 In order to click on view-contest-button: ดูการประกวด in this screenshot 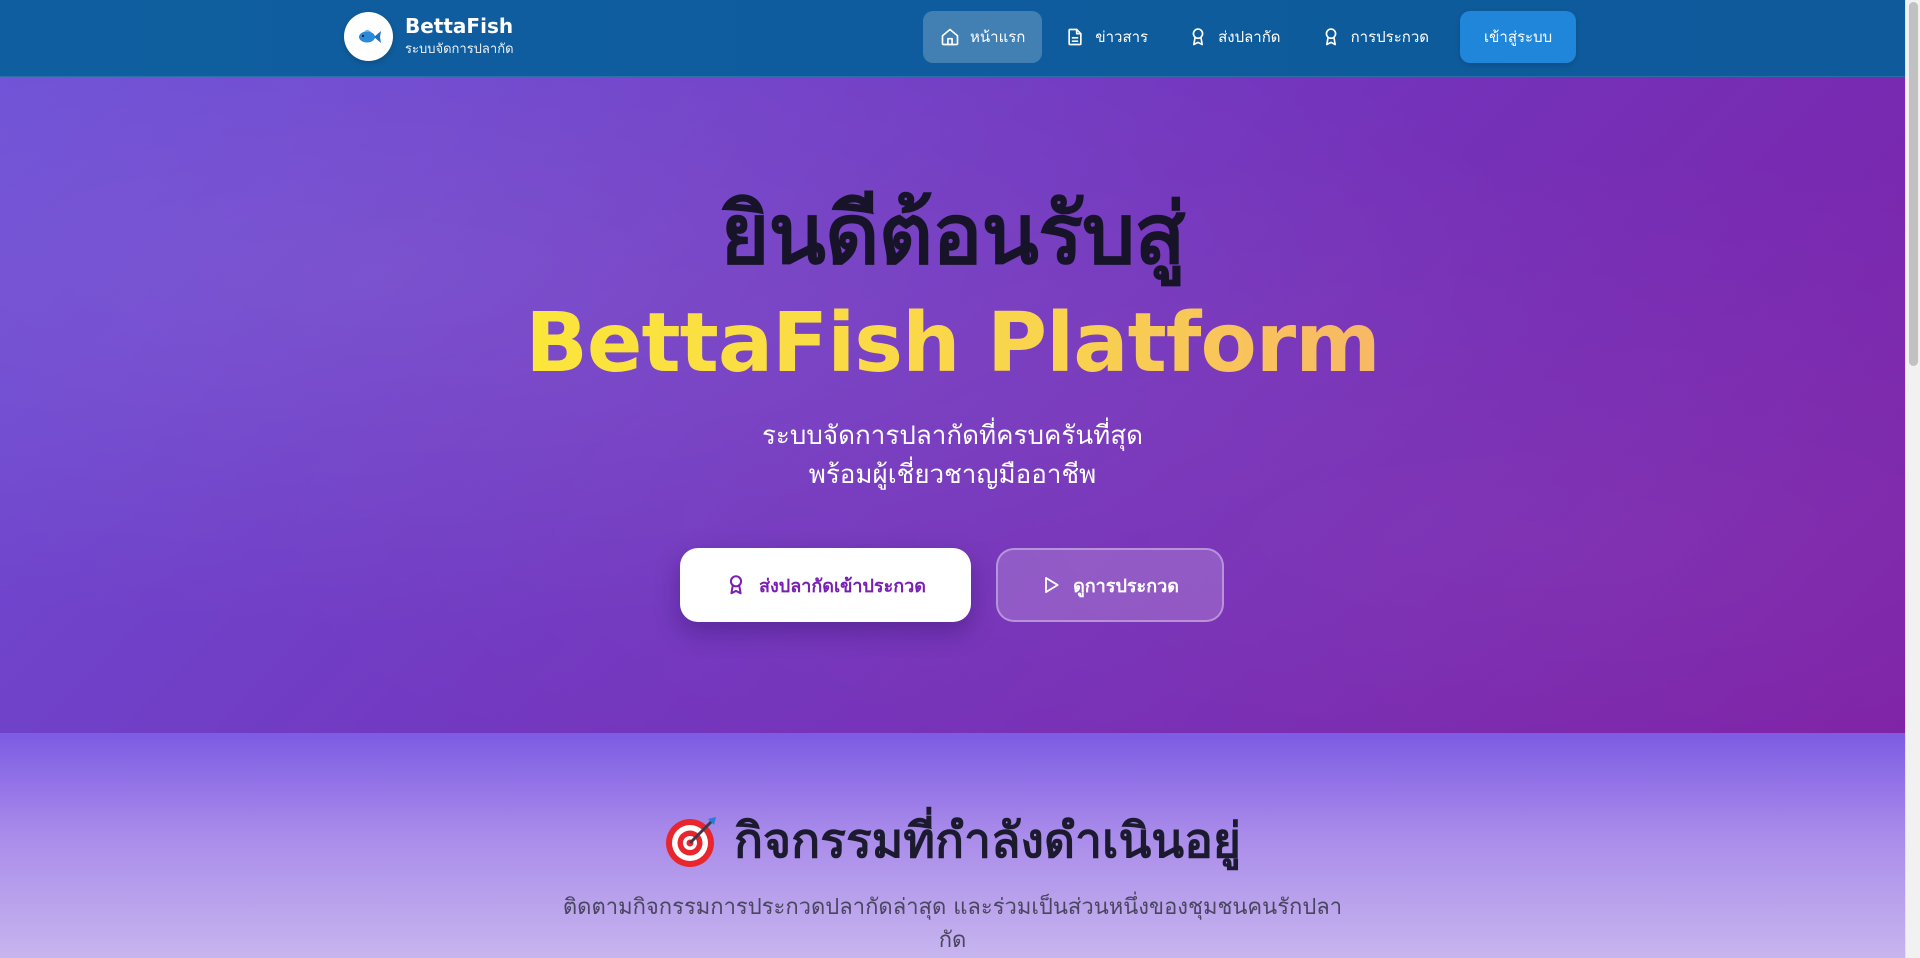, I will do `click(1110, 585)`.